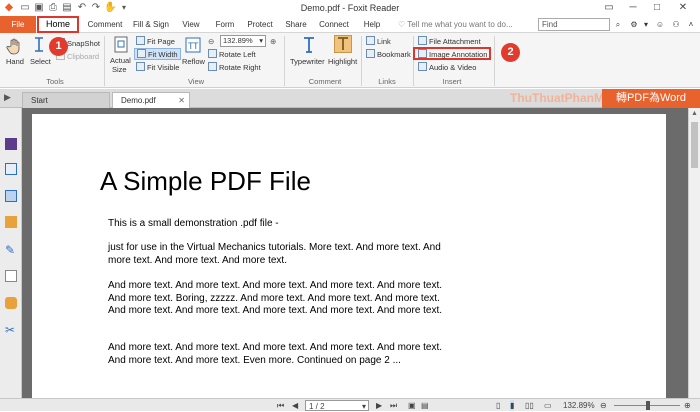 The height and width of the screenshot is (412, 700). I want to click on facing-view-icon: ▯▯, so click(529, 405).